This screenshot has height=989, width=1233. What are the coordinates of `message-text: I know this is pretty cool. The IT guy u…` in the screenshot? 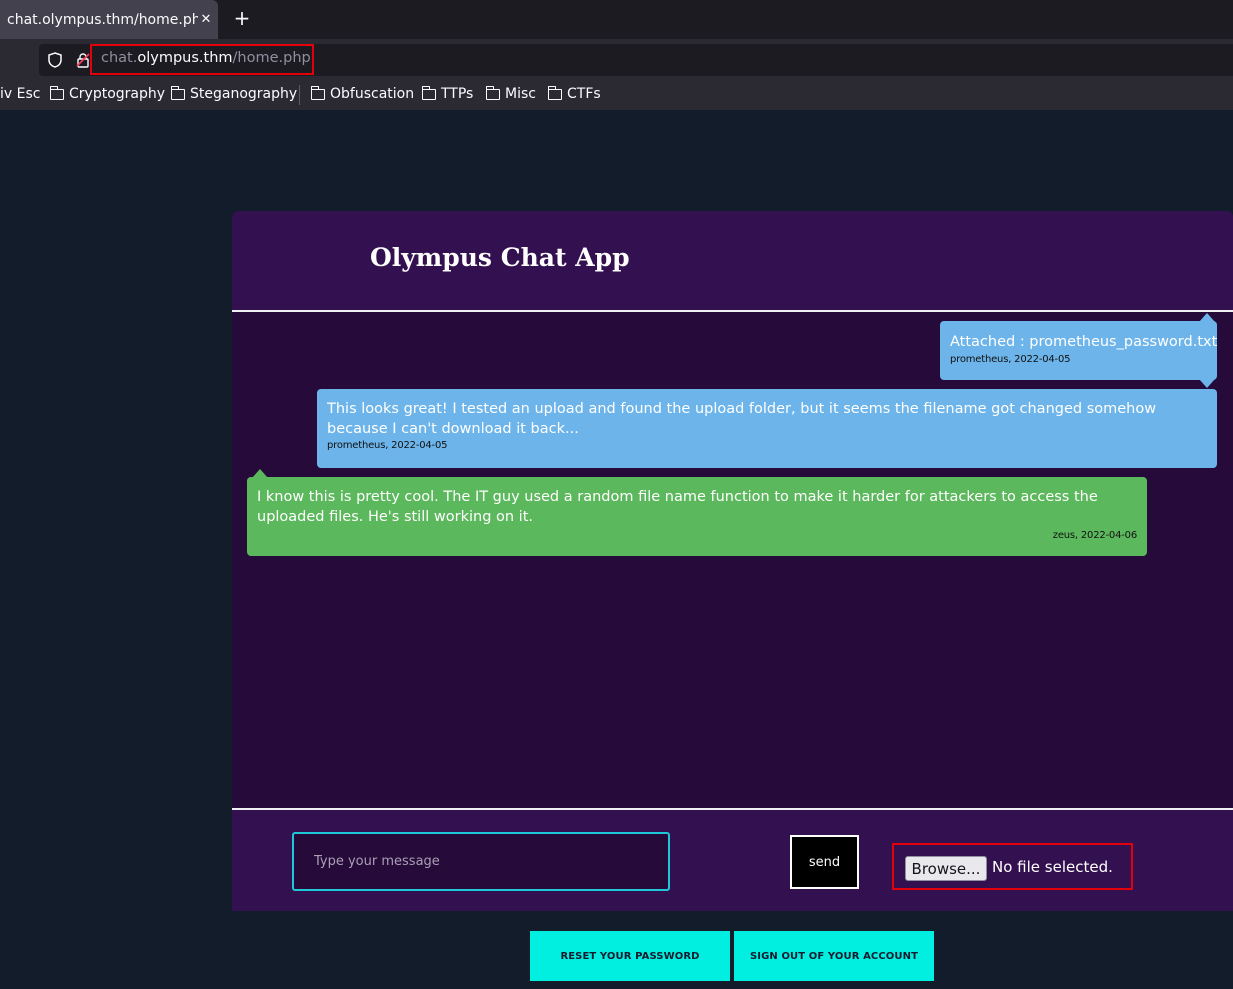 It's located at (677, 507).